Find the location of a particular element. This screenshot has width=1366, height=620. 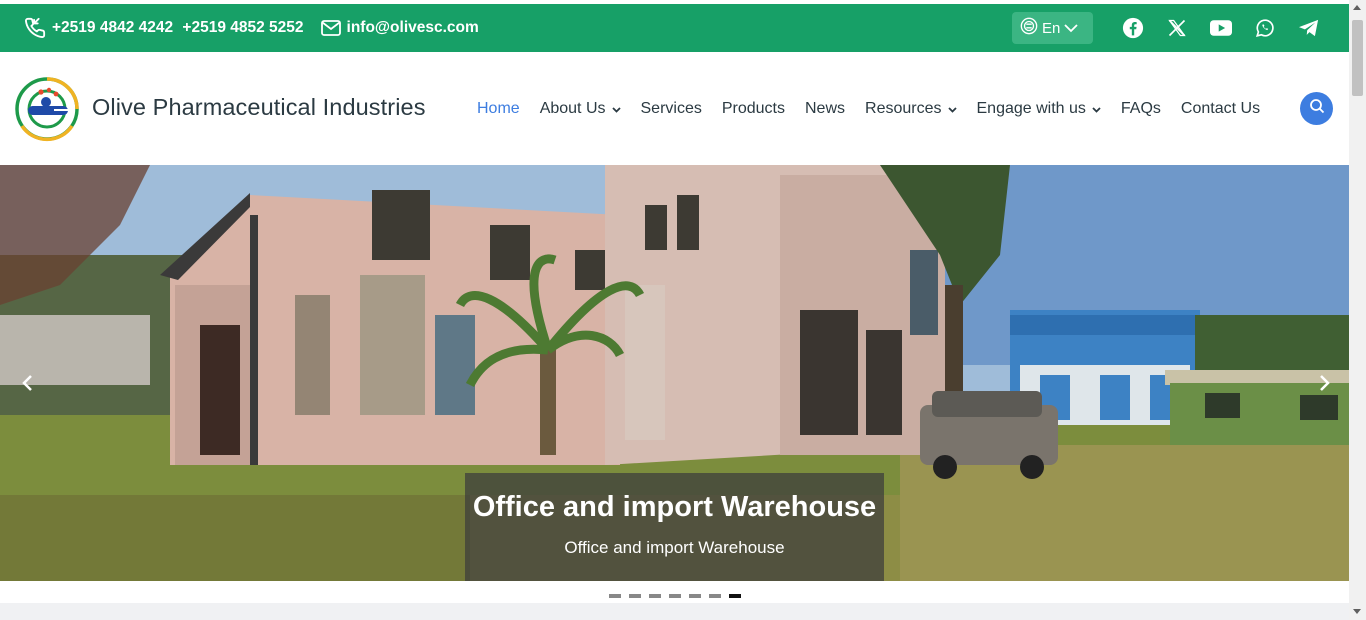

facebook-icon is located at coordinates (1133, 28).